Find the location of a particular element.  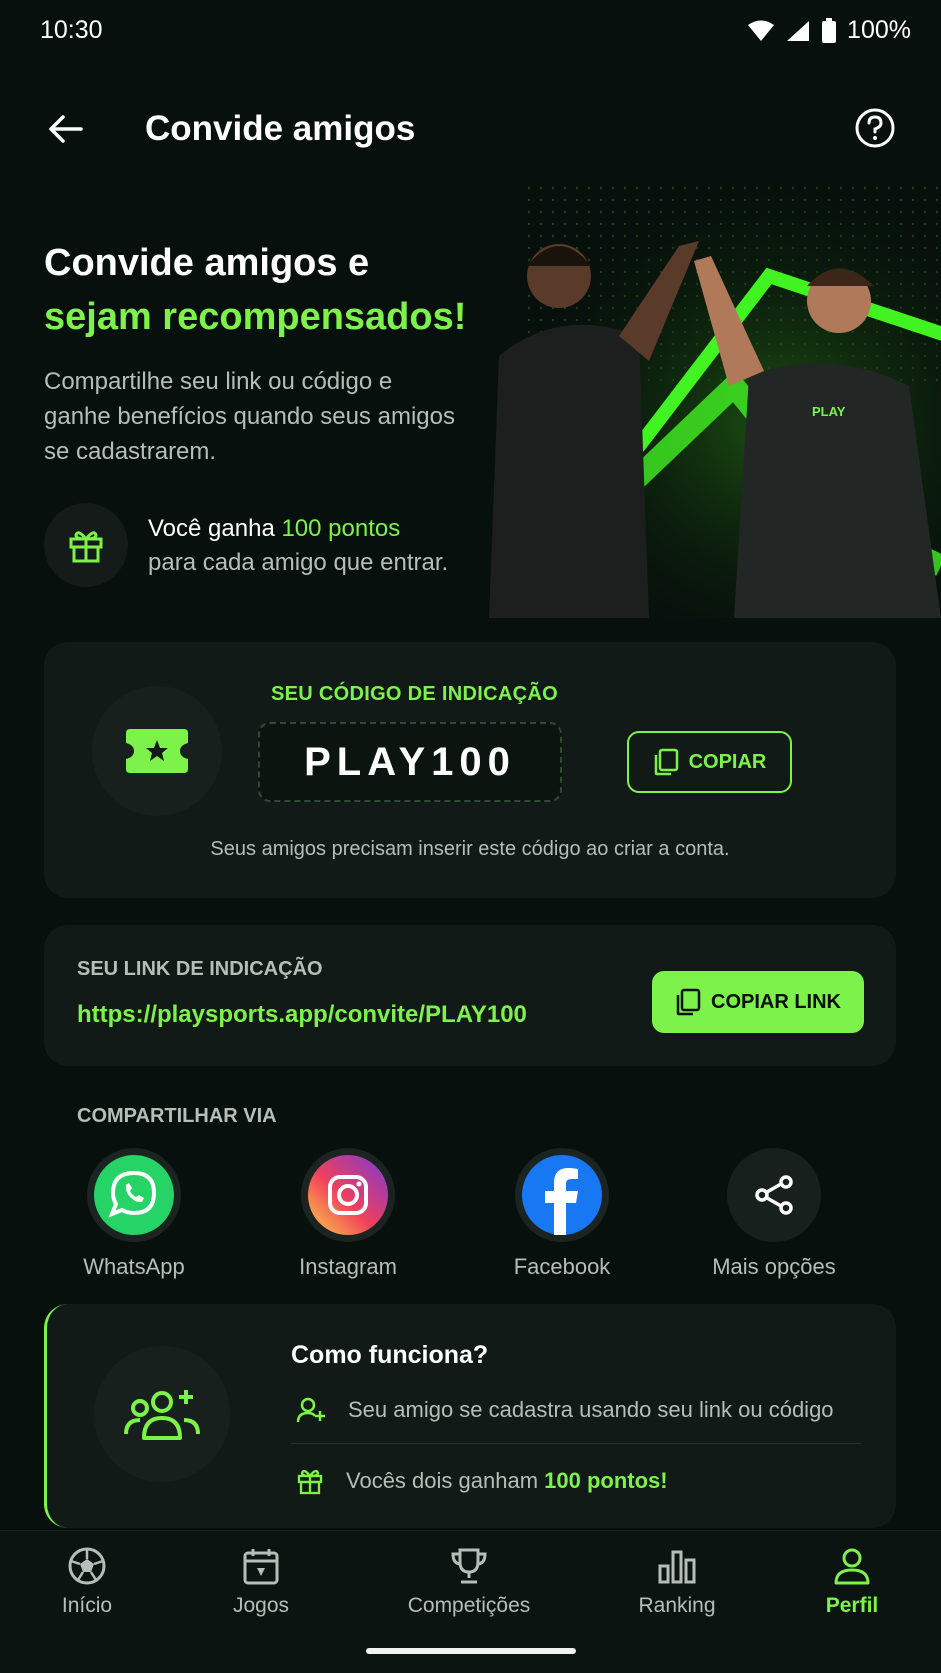

how-step-2: Vocês dois ganham 100 pontos! is located at coordinates (482, 1481).